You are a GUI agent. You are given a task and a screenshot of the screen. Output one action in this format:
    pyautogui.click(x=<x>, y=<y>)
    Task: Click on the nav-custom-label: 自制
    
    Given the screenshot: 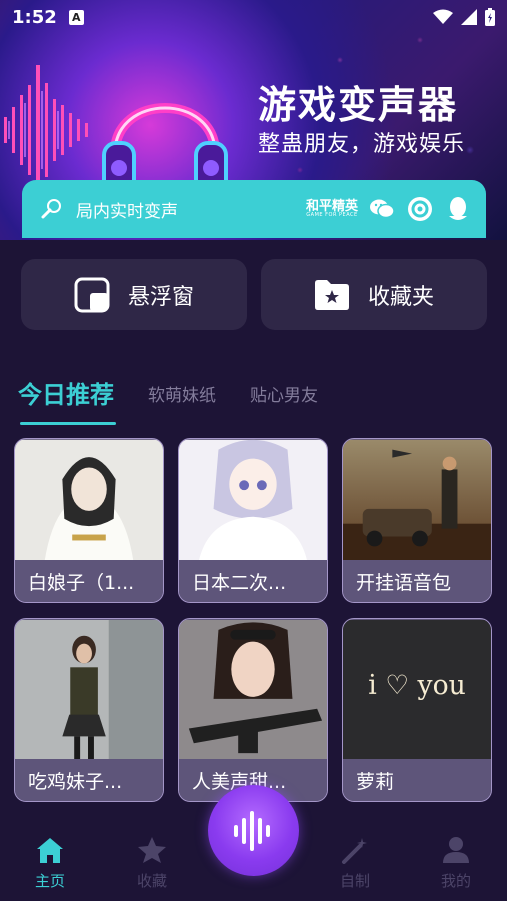 What is the action you would take?
    pyautogui.click(x=354, y=881)
    